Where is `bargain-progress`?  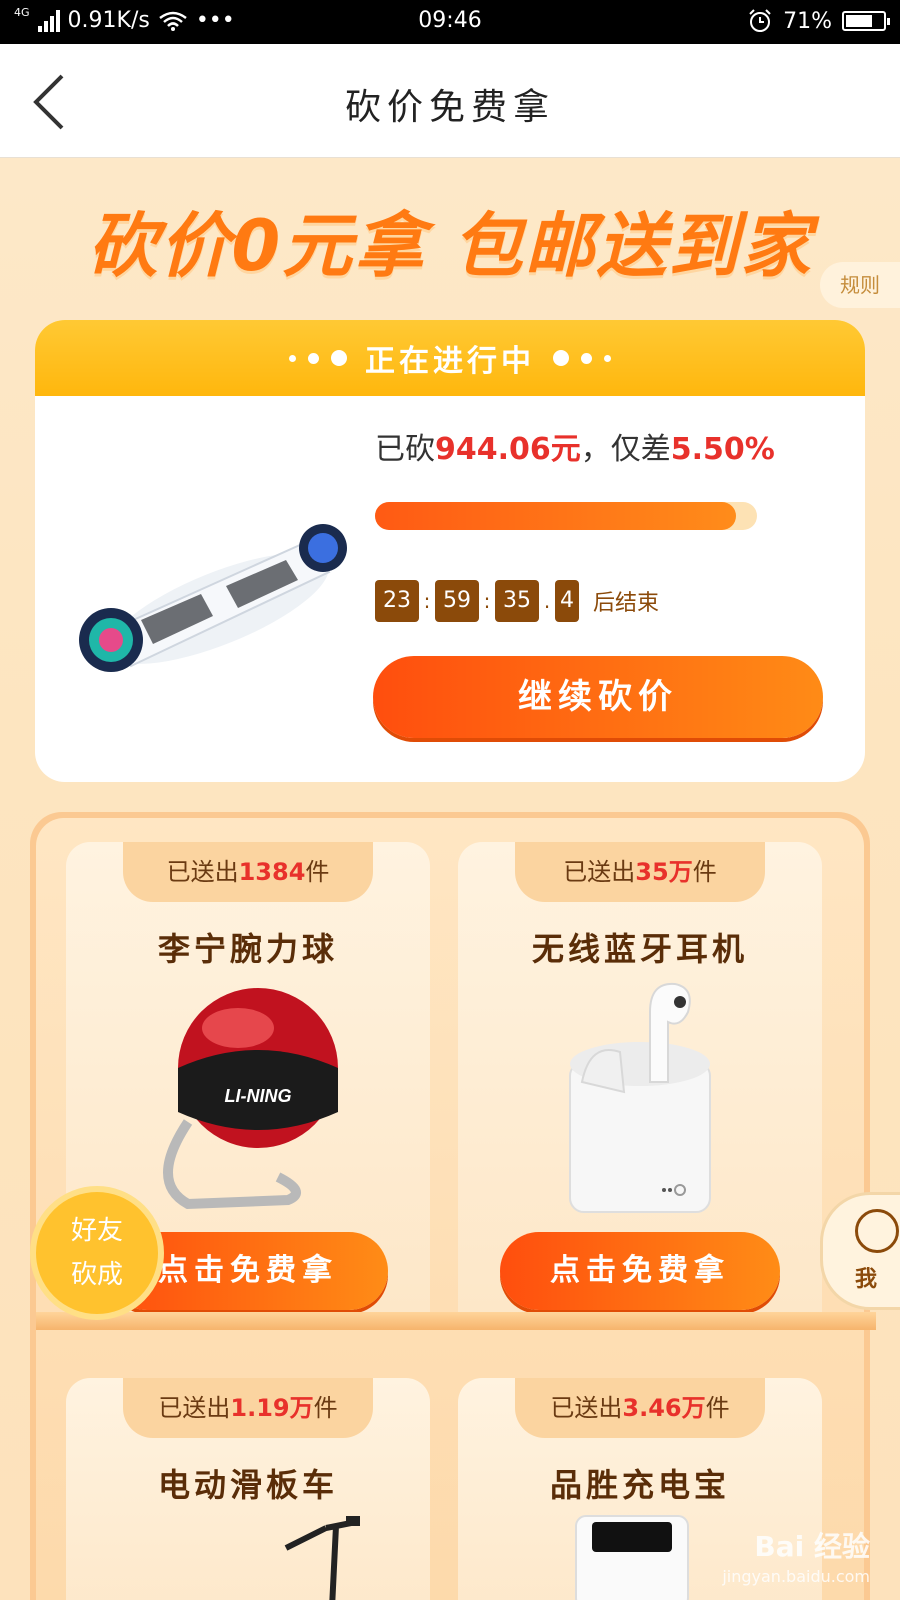
bargain-progress is located at coordinates (566, 516).